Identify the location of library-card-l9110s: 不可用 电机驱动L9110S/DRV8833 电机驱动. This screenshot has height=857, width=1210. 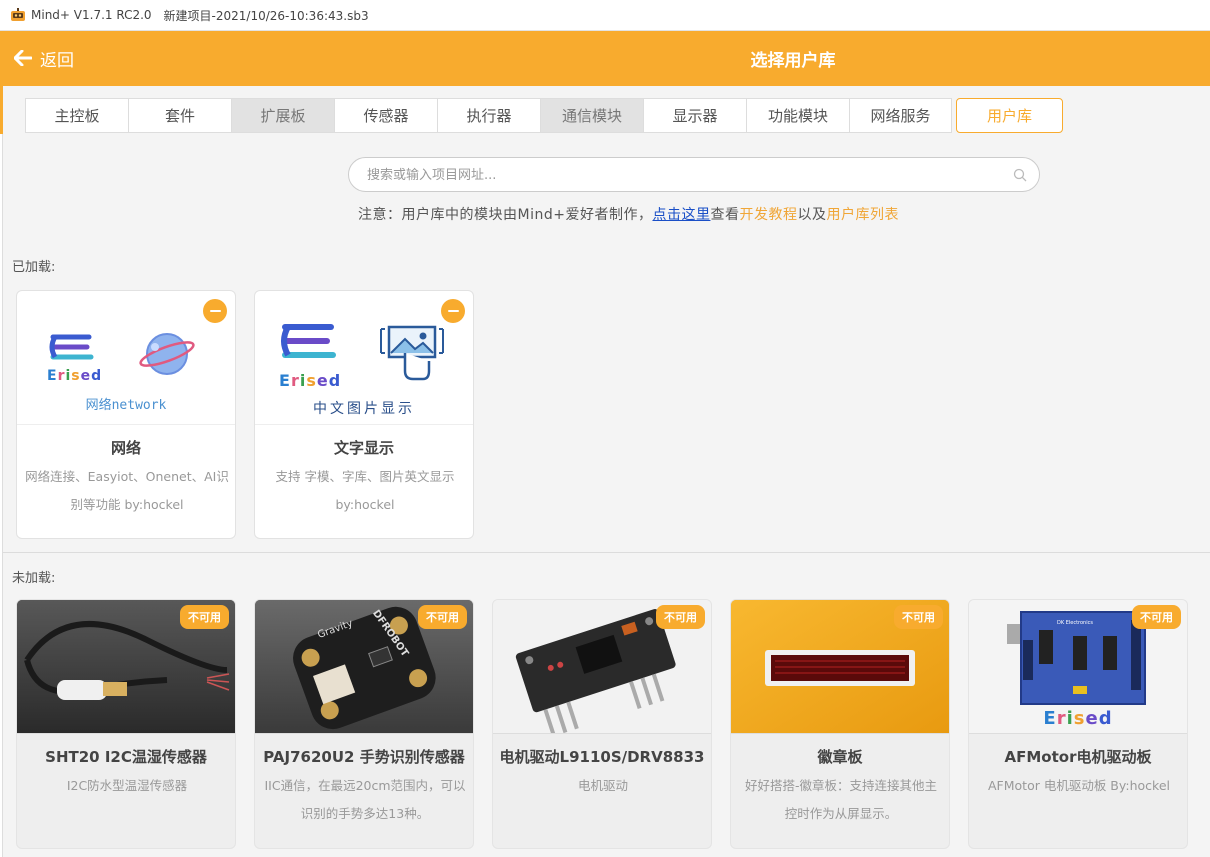
(602, 724).